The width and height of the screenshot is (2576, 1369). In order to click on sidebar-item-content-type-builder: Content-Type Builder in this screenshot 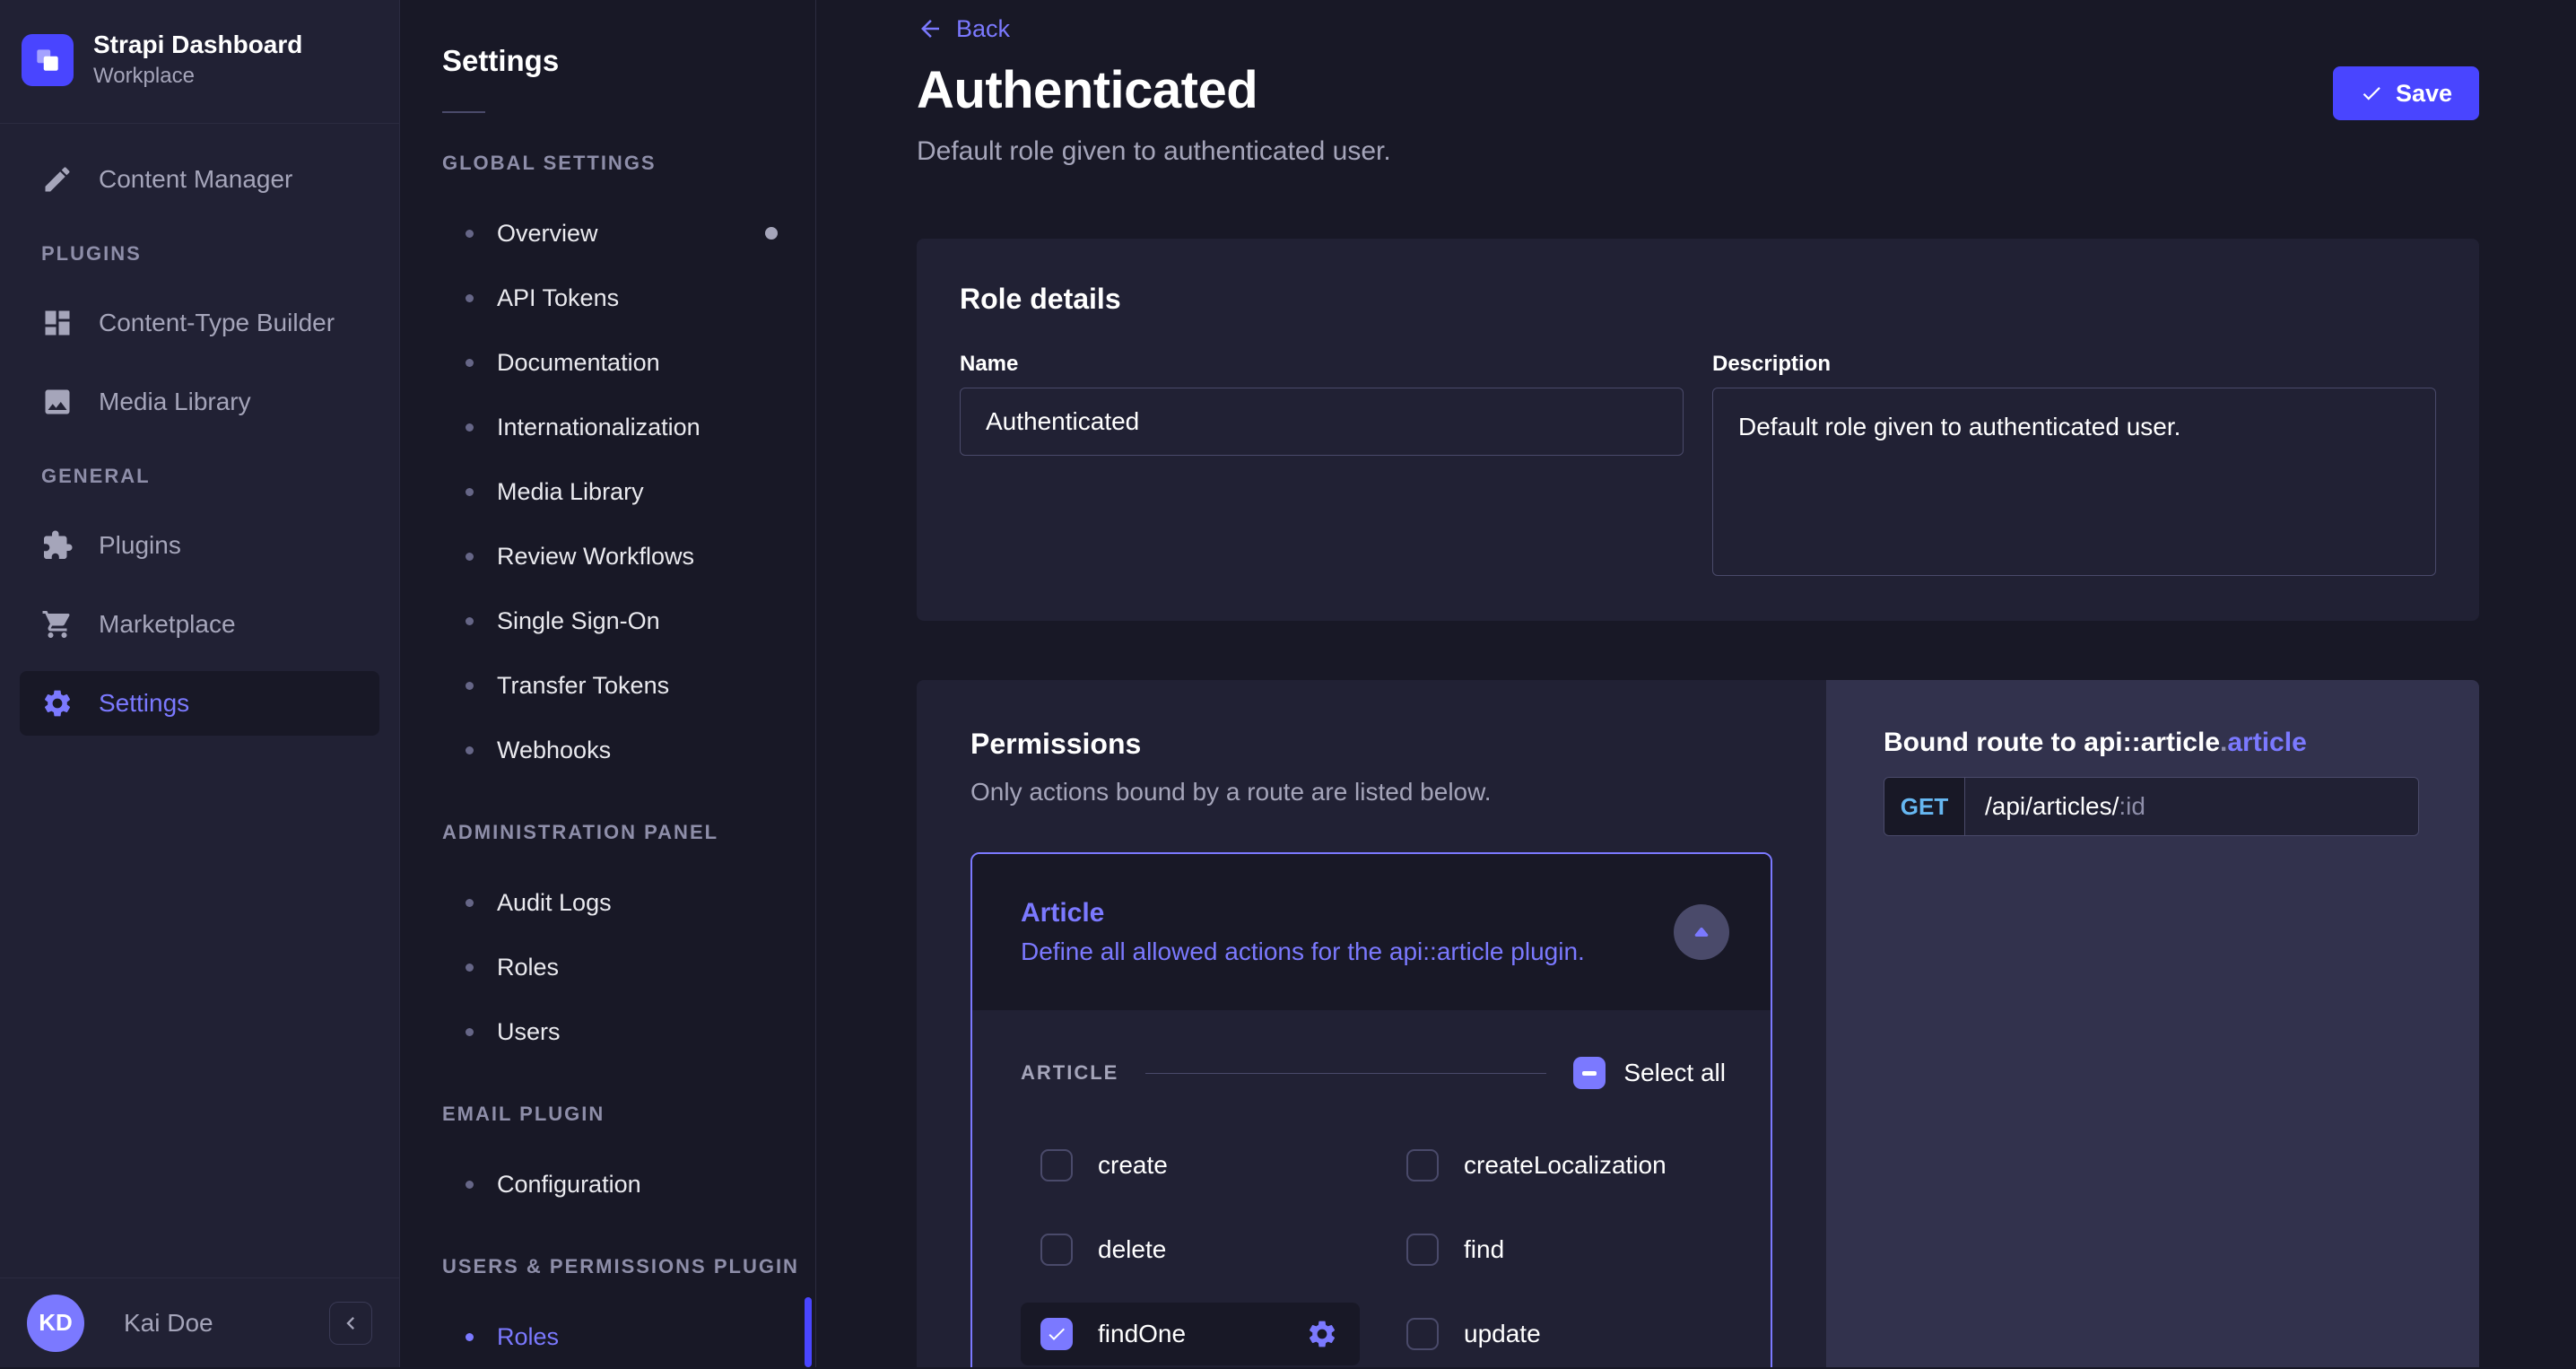, I will do `click(199, 323)`.